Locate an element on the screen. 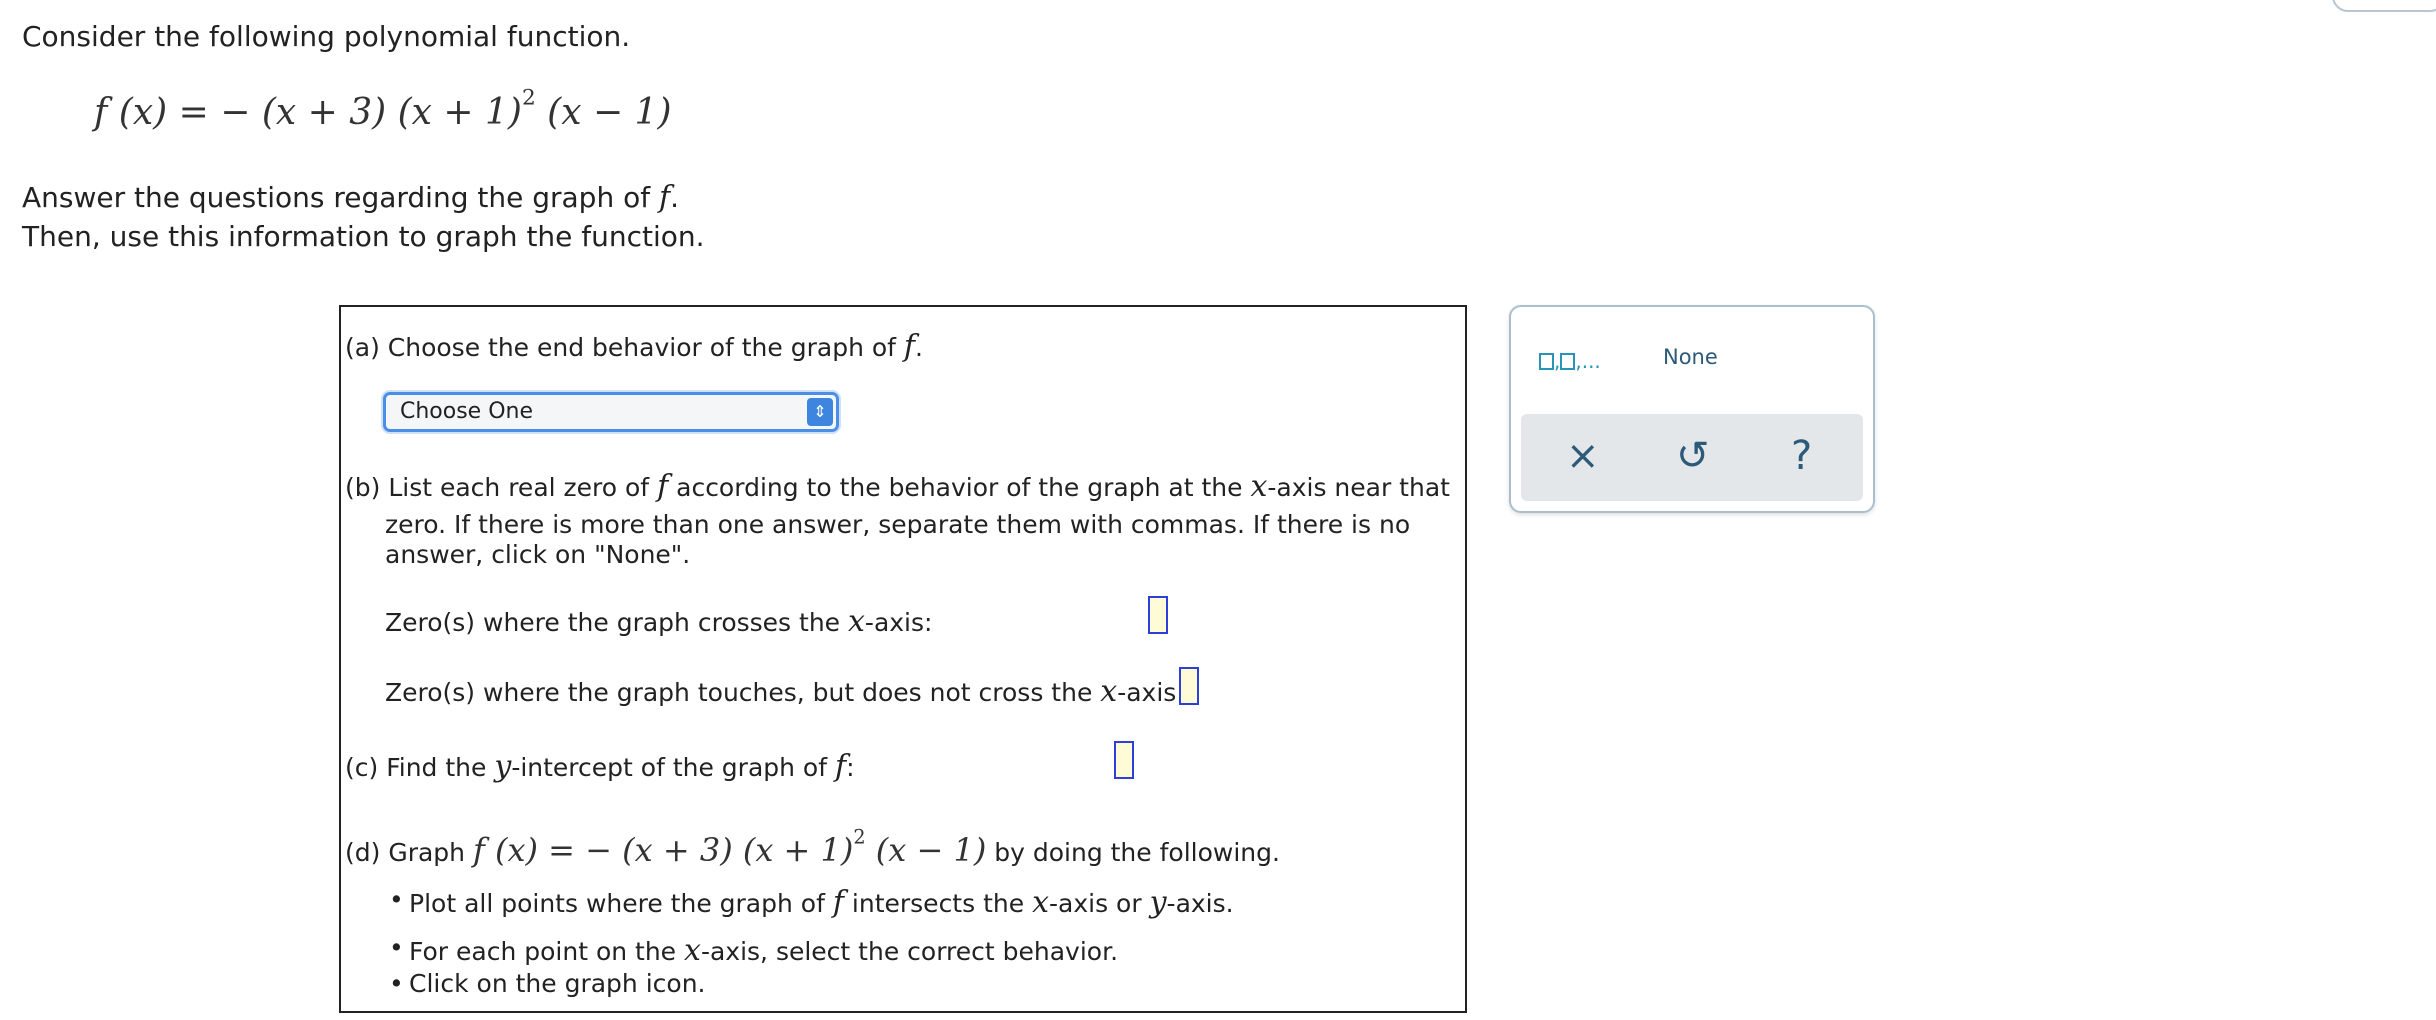 The width and height of the screenshot is (2436, 1020). chevron-updown-icon: ⇕ is located at coordinates (820, 412).